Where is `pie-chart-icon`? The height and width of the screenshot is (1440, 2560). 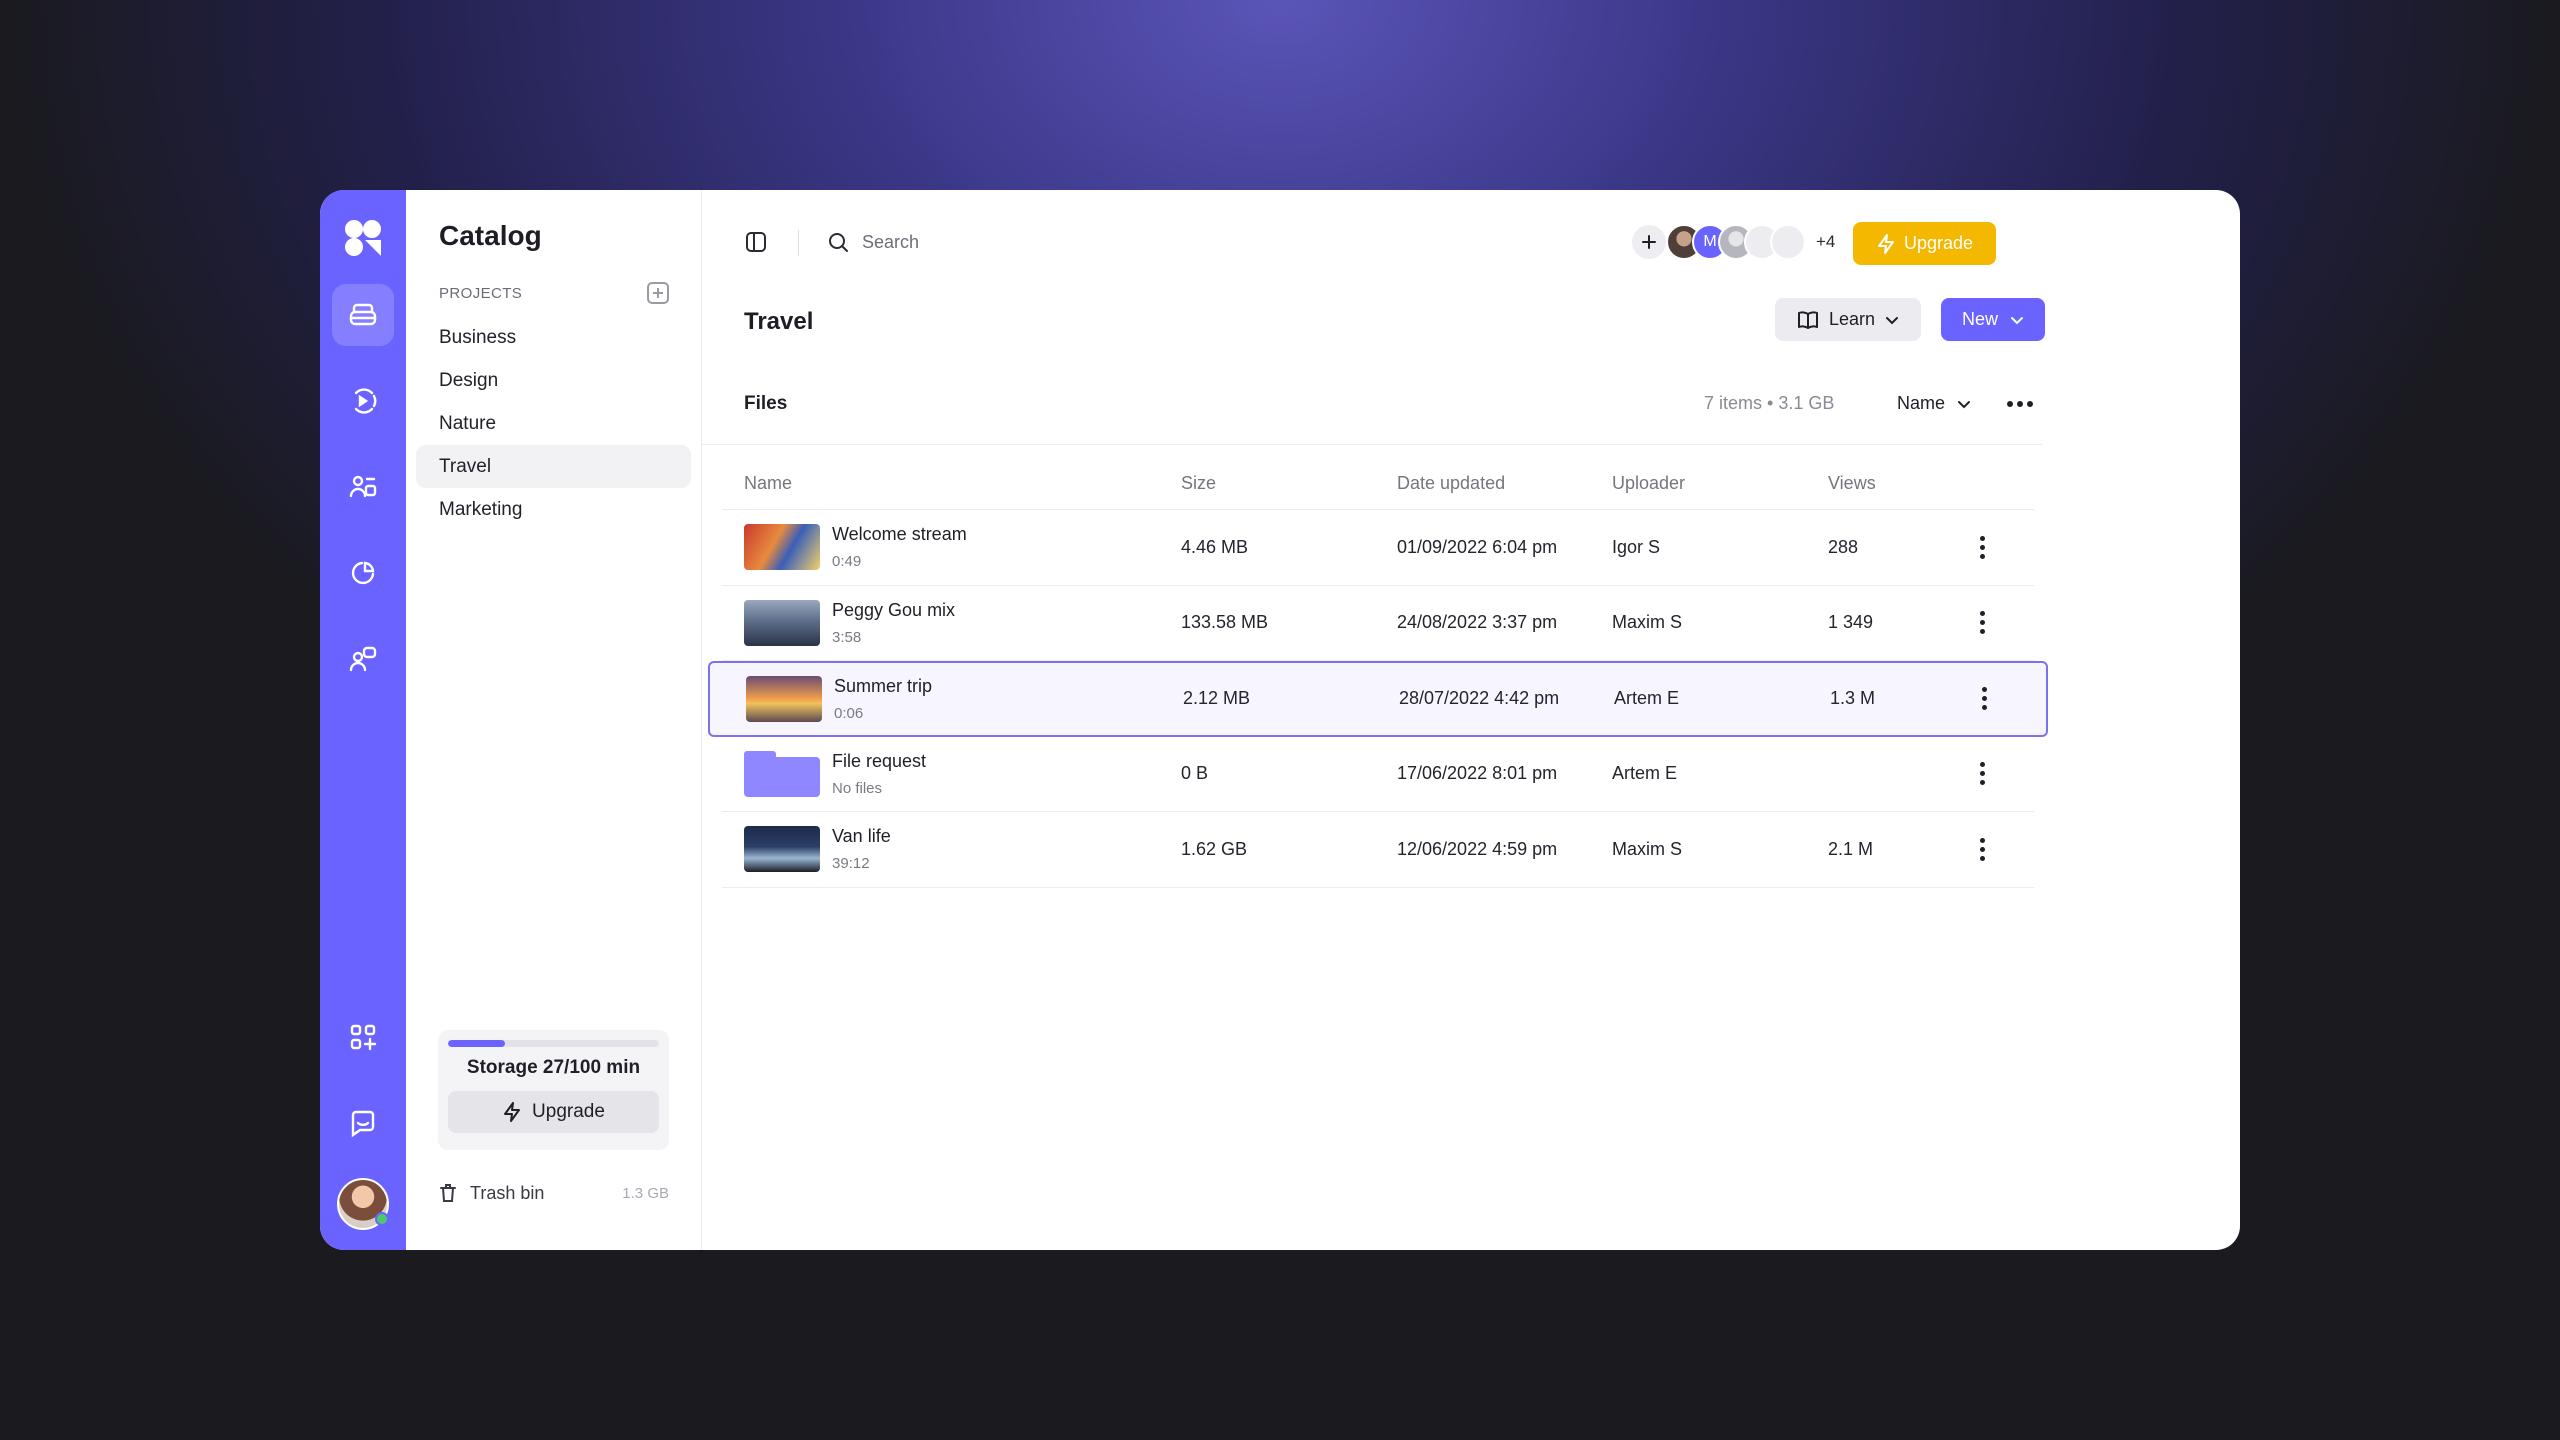 pie-chart-icon is located at coordinates (363, 573).